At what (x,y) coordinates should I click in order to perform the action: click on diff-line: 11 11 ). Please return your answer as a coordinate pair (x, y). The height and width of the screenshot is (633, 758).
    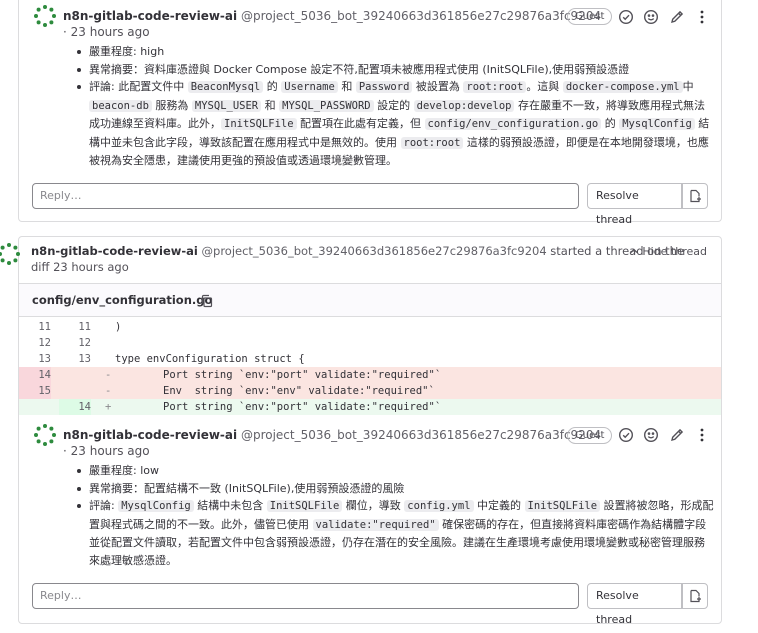
    Looking at the image, I should click on (80, 327).